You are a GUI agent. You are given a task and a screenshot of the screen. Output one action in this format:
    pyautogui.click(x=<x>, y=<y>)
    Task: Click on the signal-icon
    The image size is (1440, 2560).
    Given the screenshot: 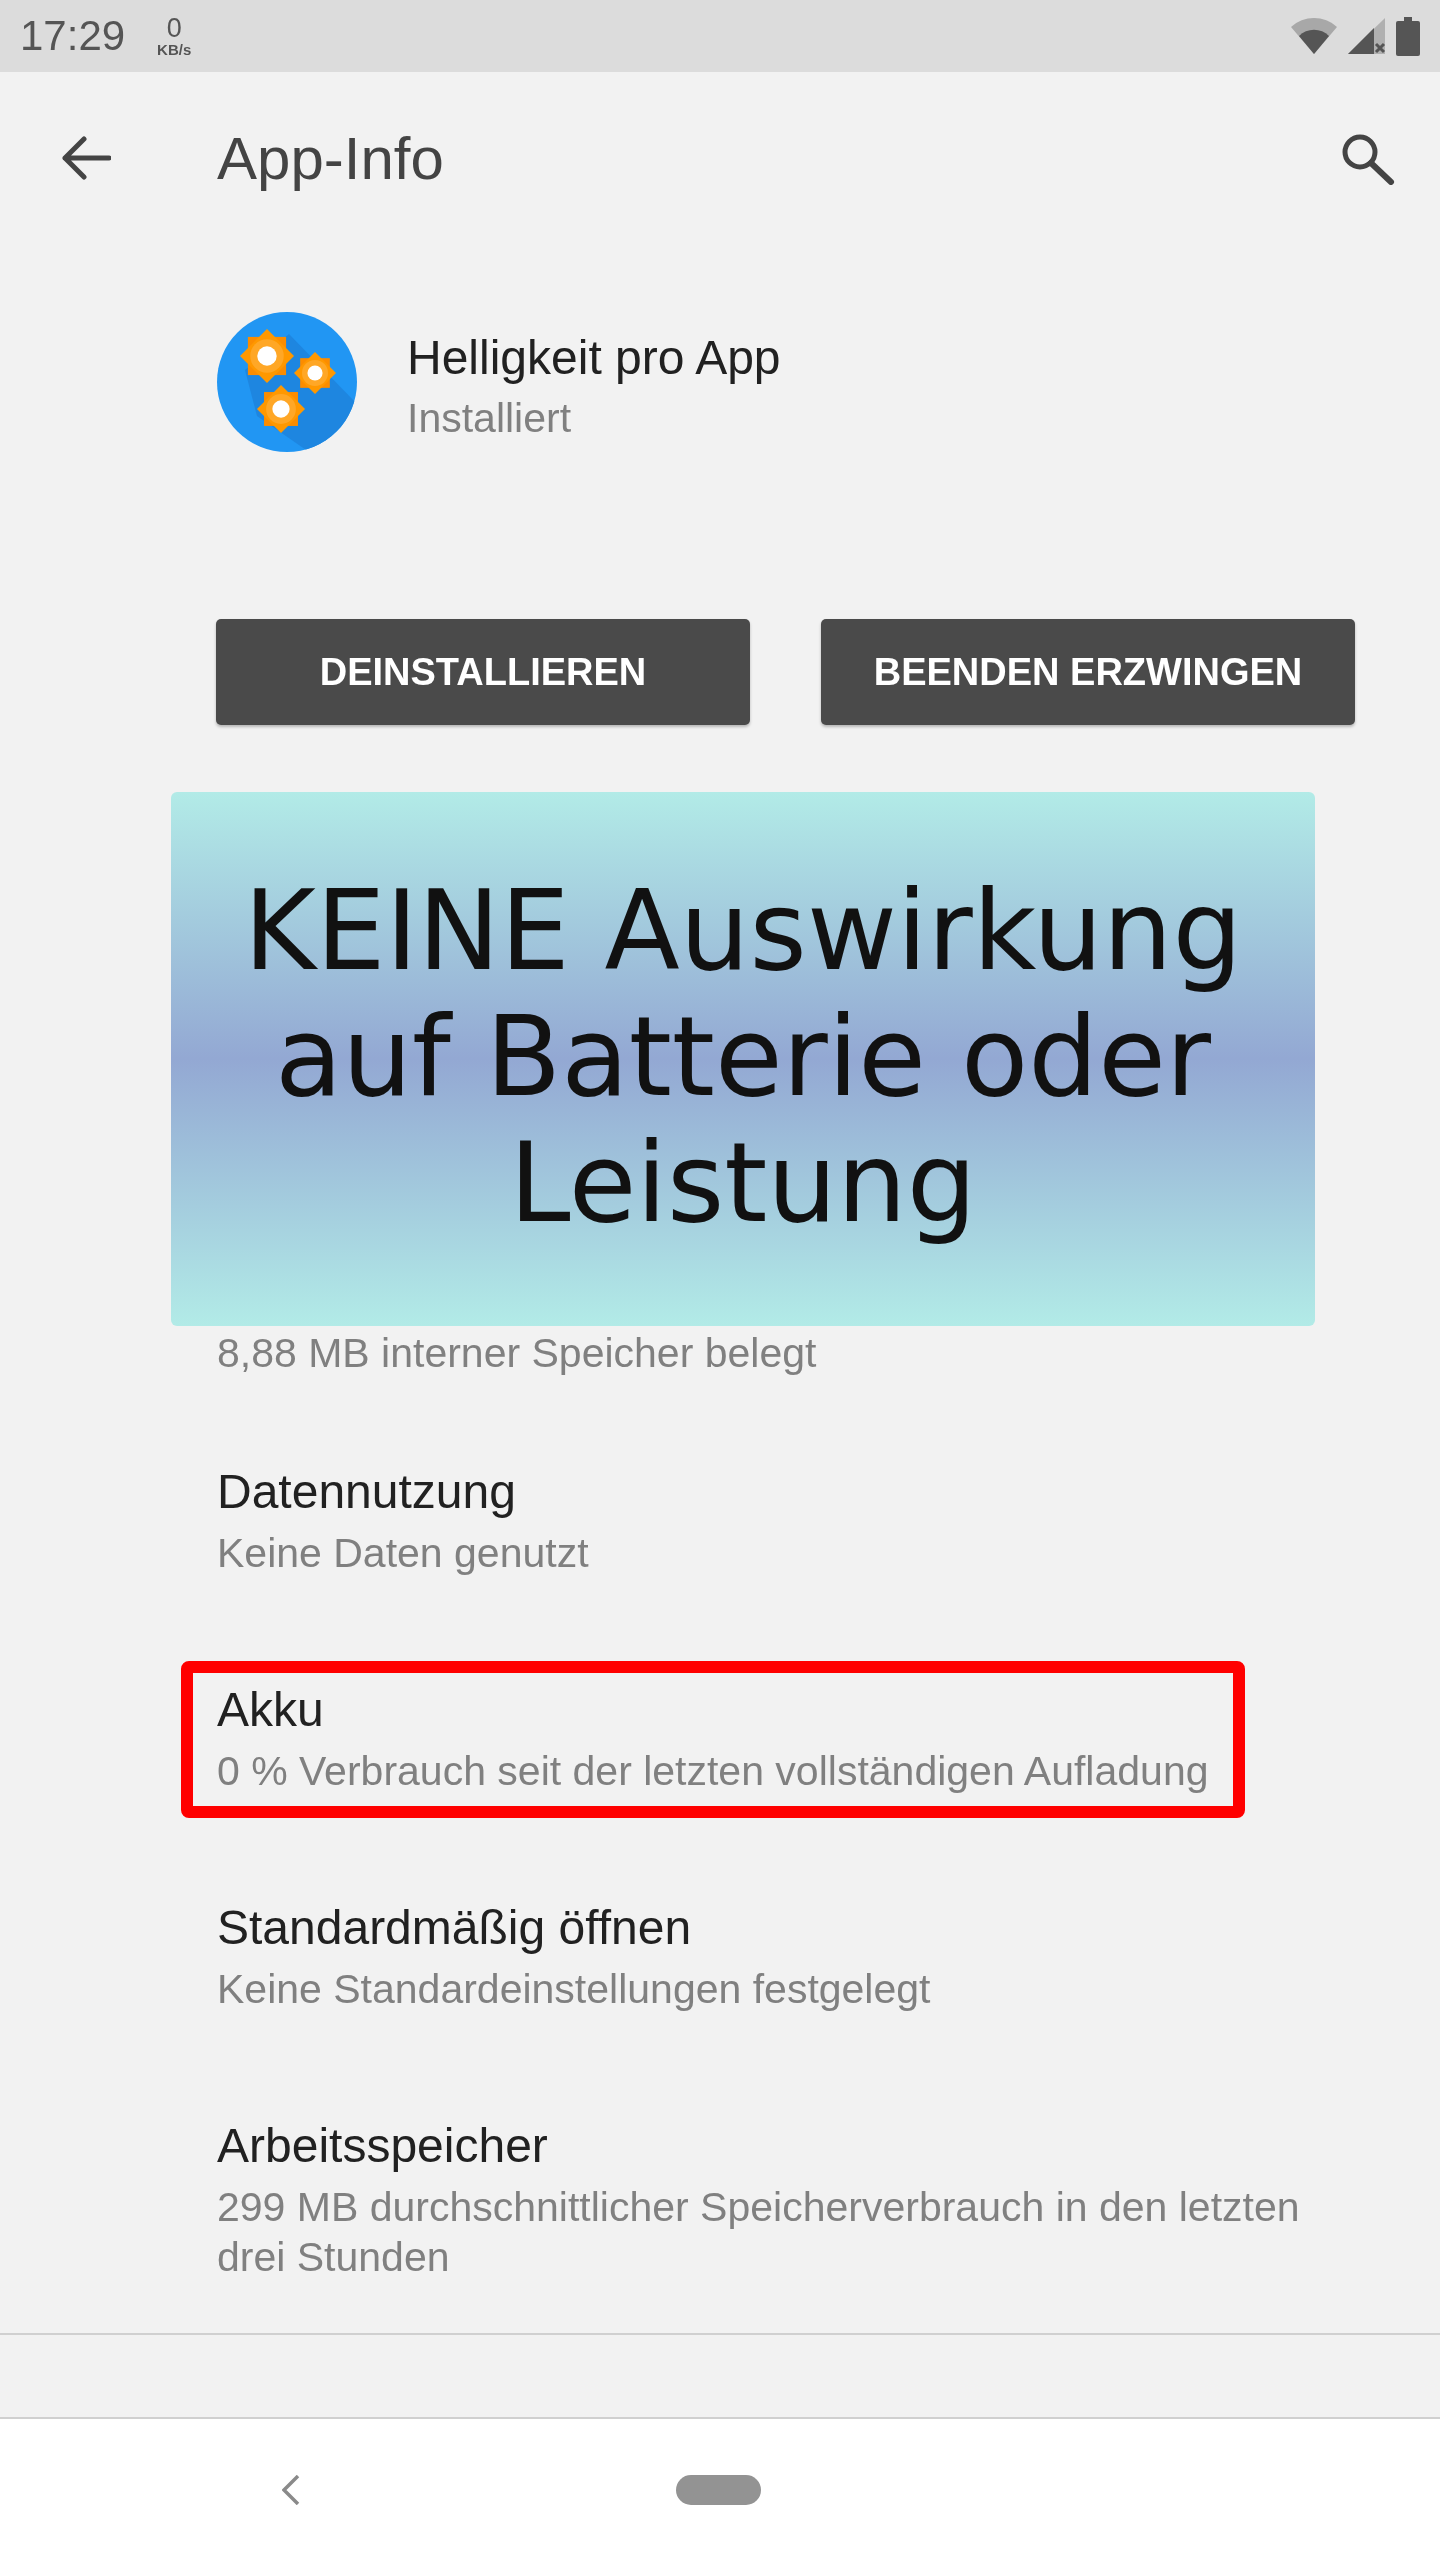 What is the action you would take?
    pyautogui.click(x=1367, y=36)
    